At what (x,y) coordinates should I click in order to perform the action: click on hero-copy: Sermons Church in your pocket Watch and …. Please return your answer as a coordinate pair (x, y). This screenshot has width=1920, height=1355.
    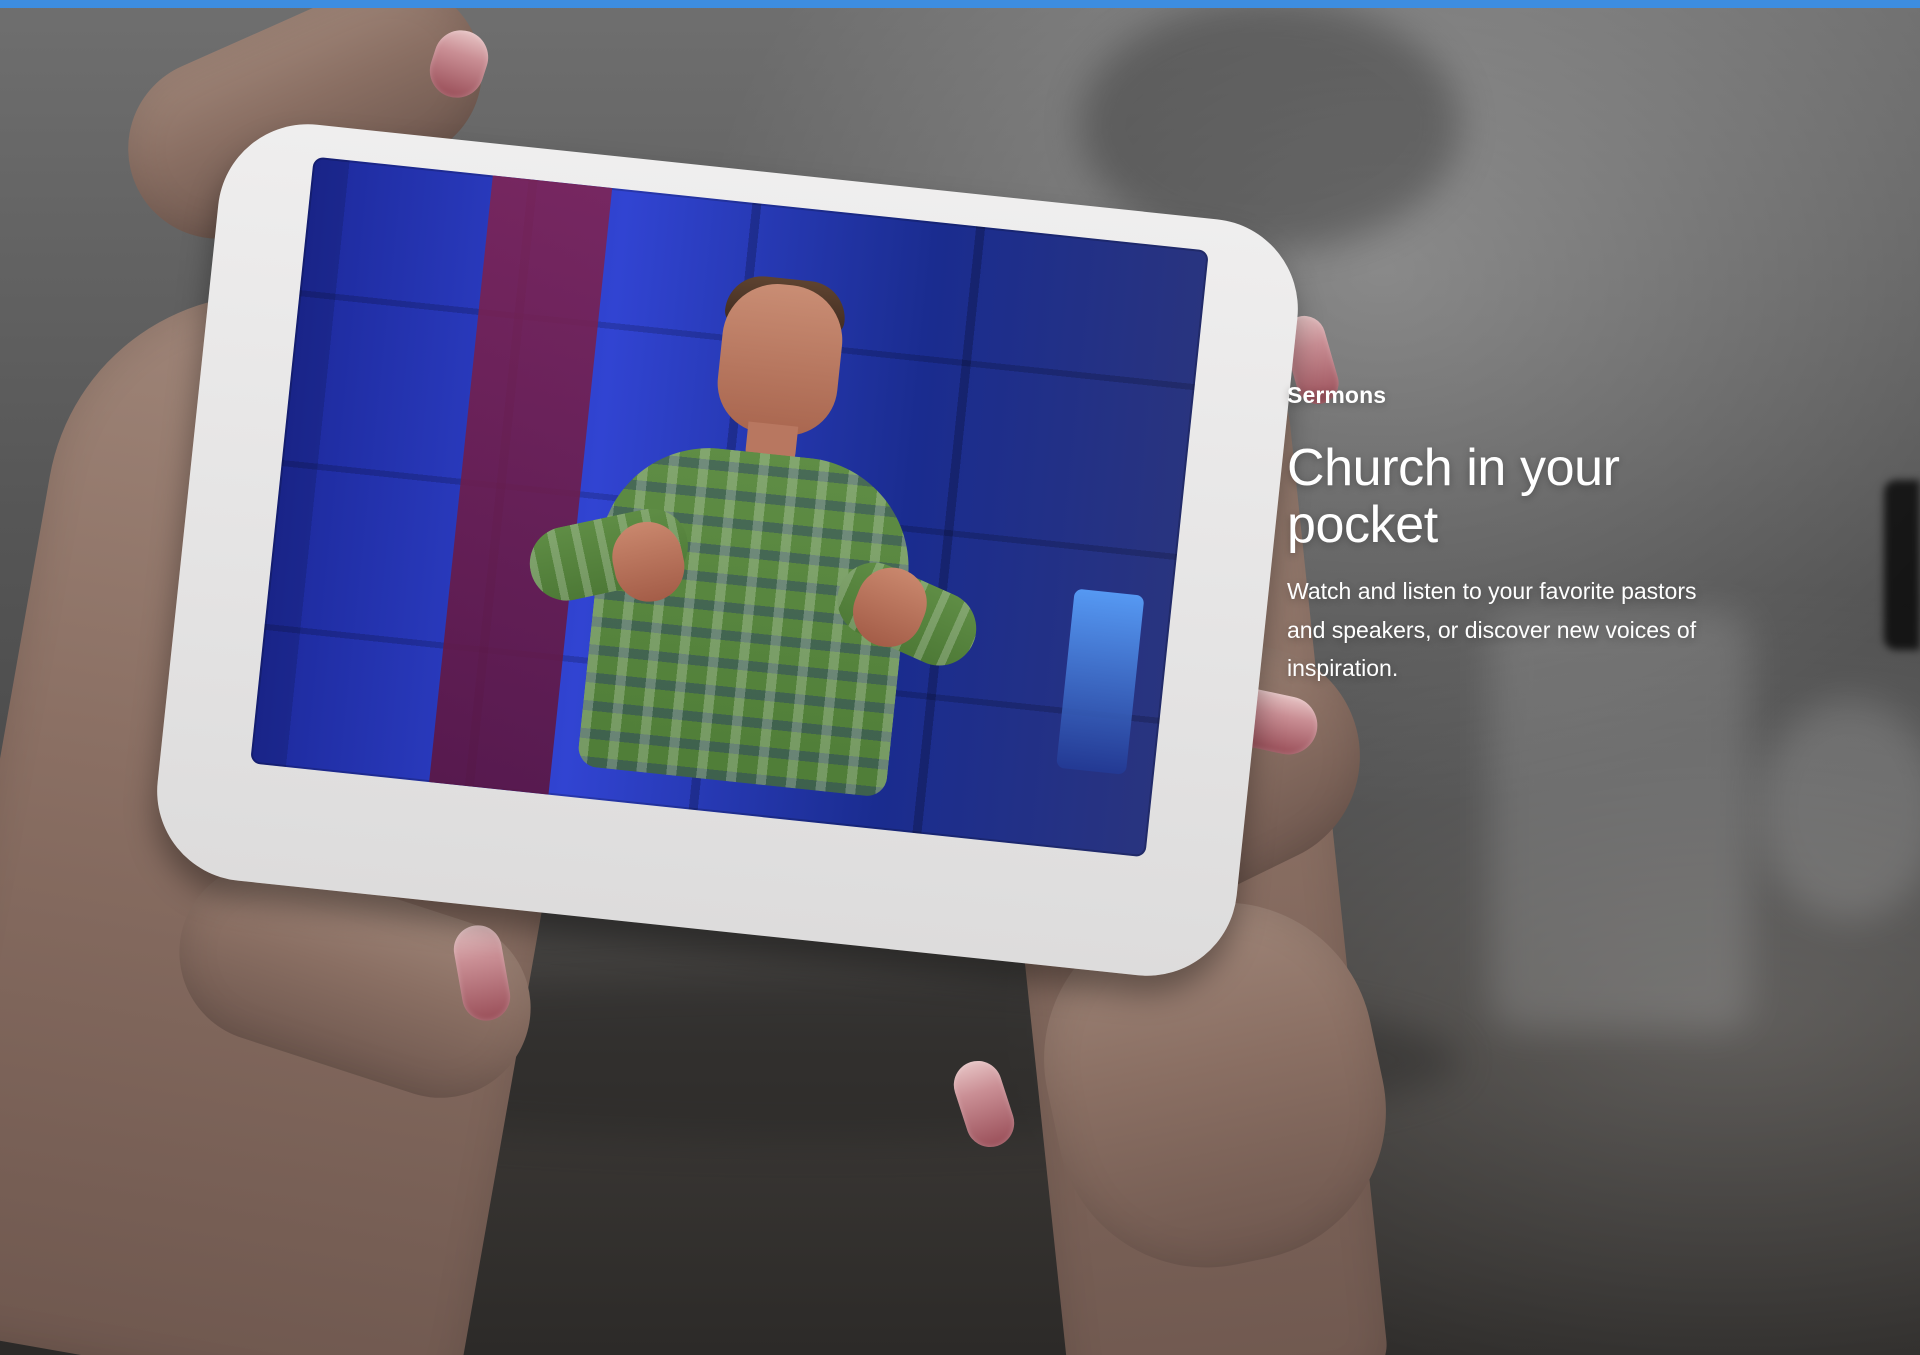
    Looking at the image, I should click on (1522, 535).